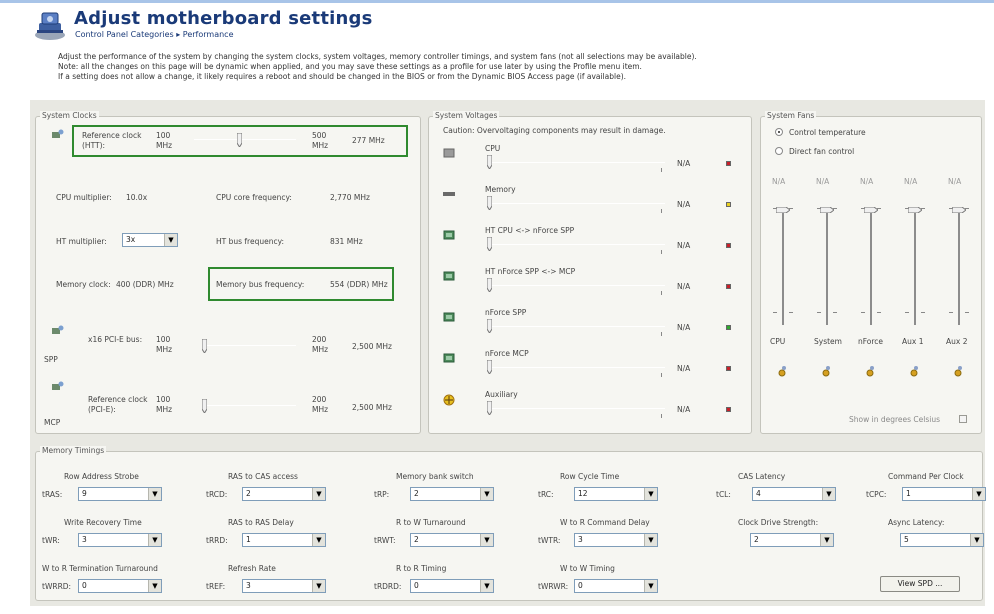  I want to click on spp-slider-thumb, so click(204, 346).